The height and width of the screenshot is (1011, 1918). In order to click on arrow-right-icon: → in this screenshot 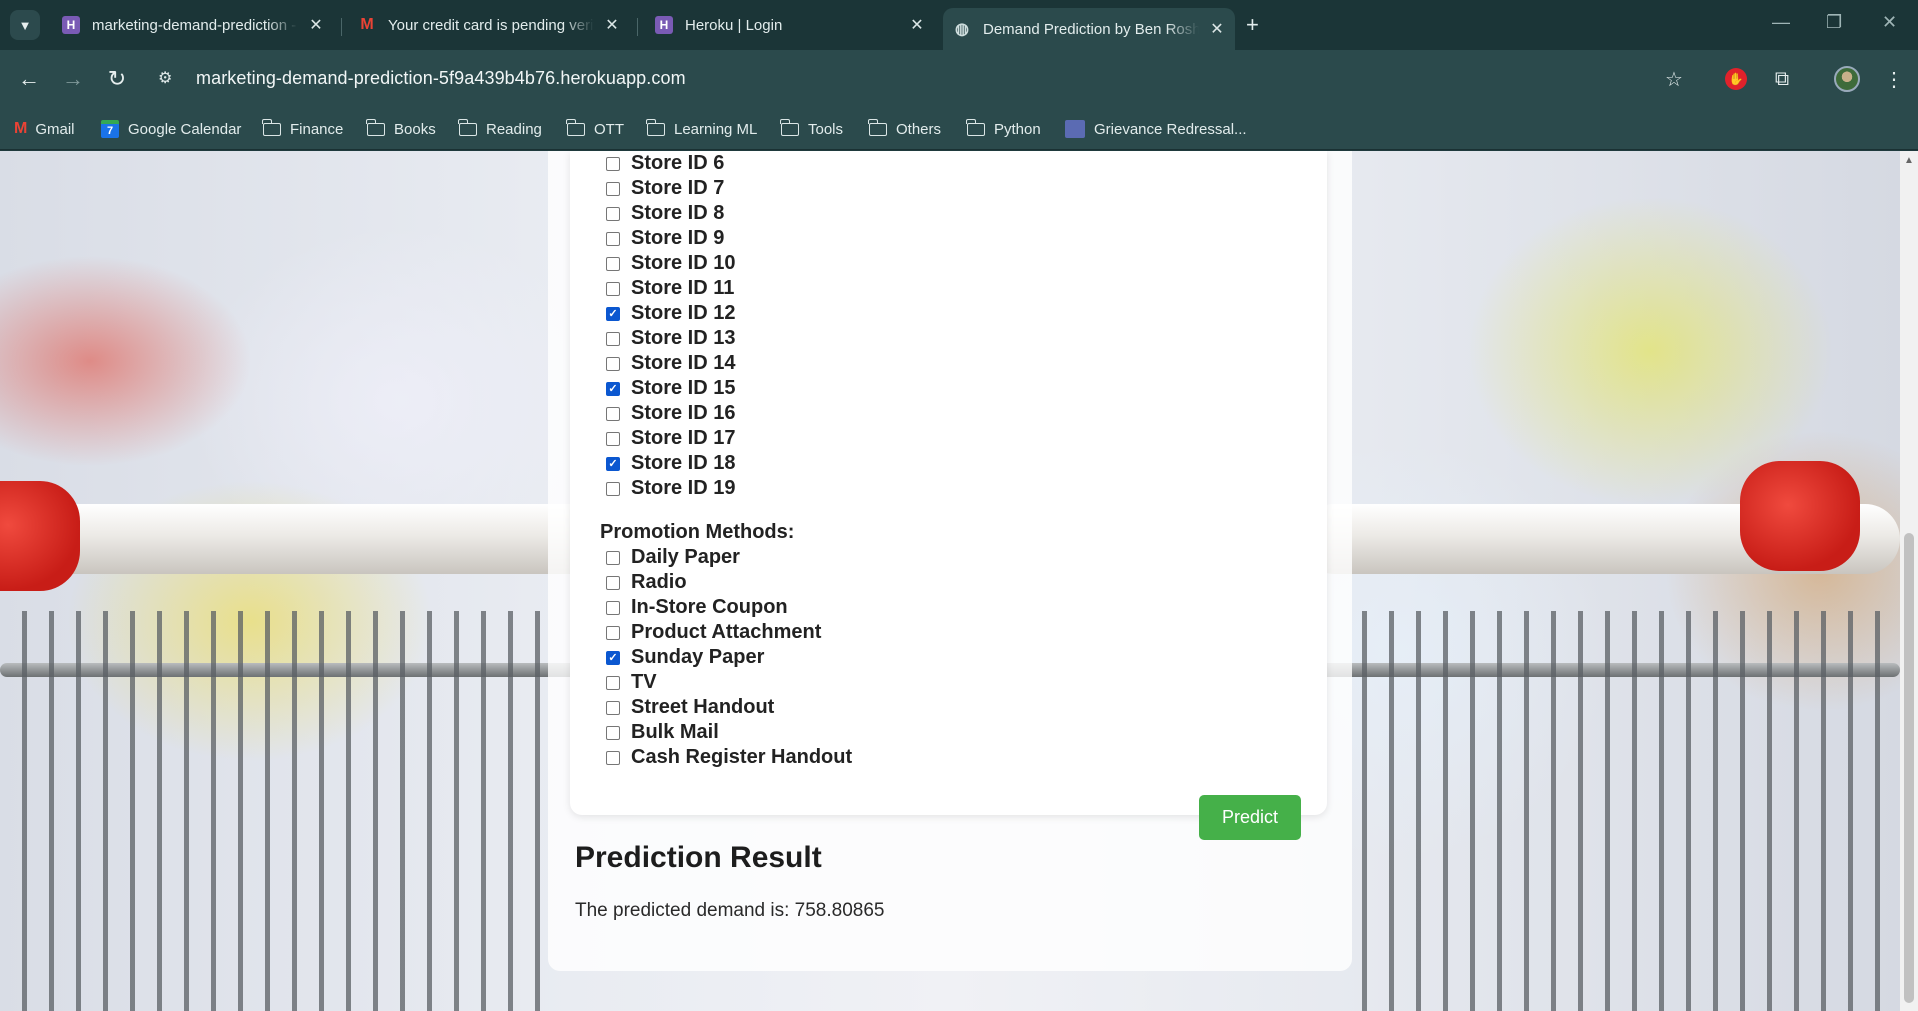, I will do `click(73, 78)`.